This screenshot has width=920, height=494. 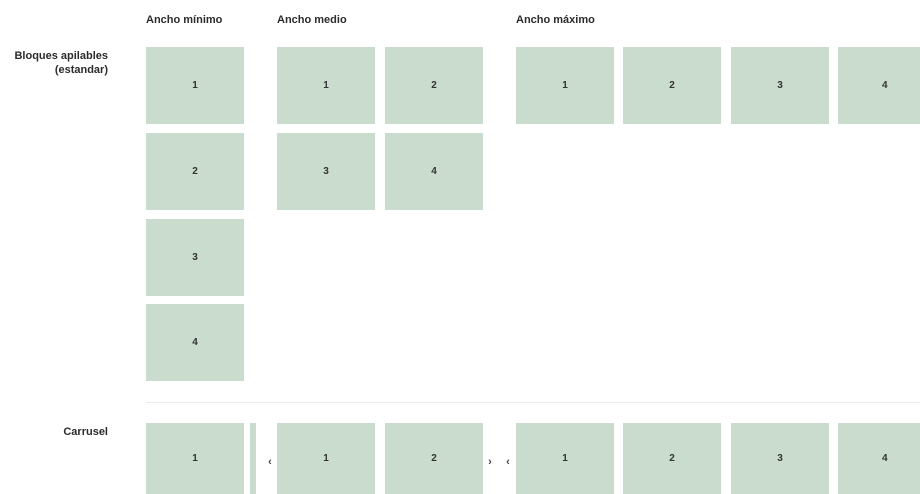 I want to click on carousel-max-slide-4: 4, so click(x=879, y=458).